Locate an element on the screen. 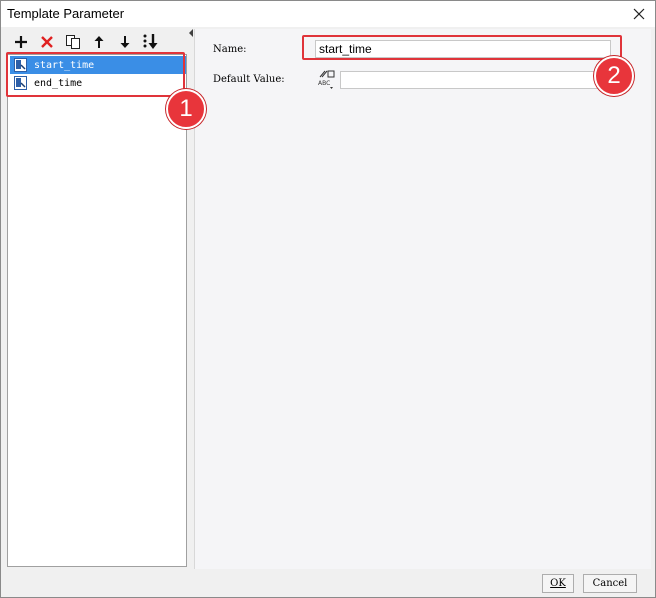 The image size is (656, 598). default-value-label: Default Value: is located at coordinates (249, 79).